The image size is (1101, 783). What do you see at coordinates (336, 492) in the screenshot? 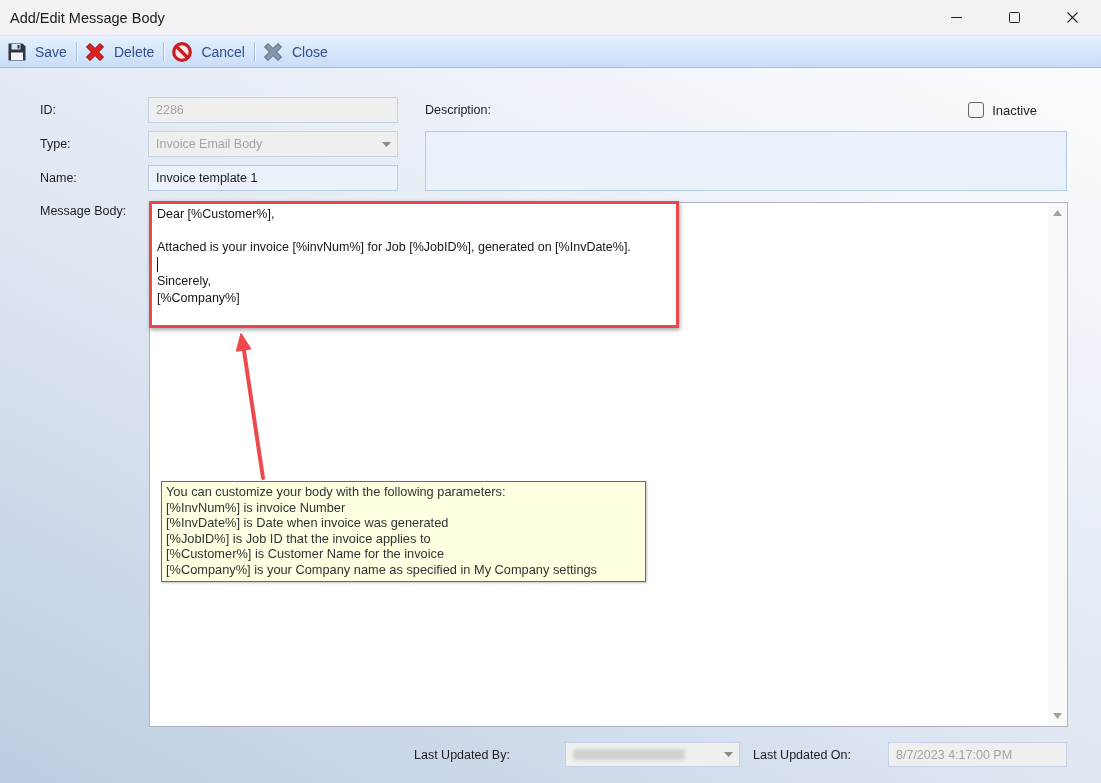
I see `tooltip-text: You can customize your body with the following parameters:` at bounding box center [336, 492].